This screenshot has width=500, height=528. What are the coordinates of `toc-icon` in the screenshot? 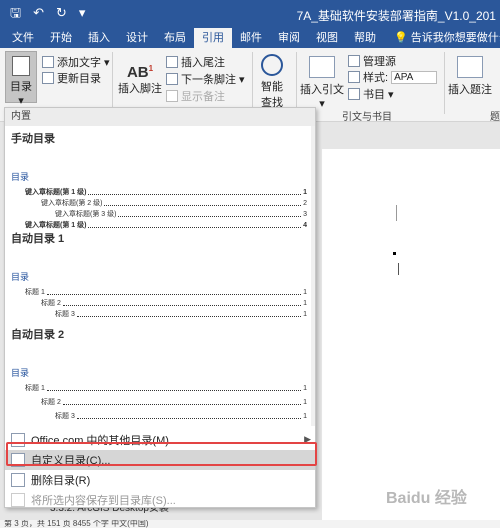 It's located at (21, 66).